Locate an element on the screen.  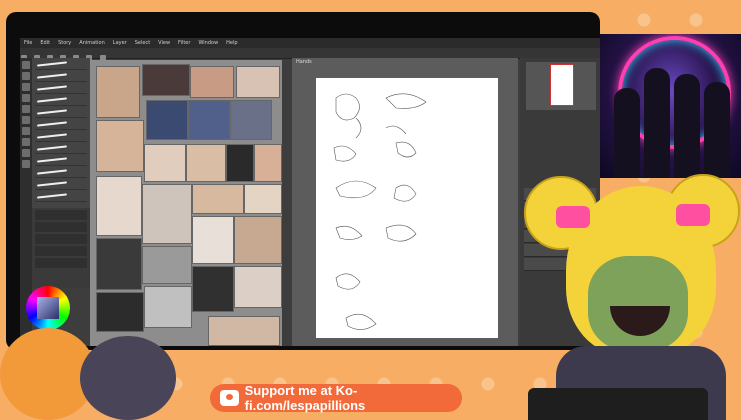
select-tool-icon is located at coordinates (26, 87).